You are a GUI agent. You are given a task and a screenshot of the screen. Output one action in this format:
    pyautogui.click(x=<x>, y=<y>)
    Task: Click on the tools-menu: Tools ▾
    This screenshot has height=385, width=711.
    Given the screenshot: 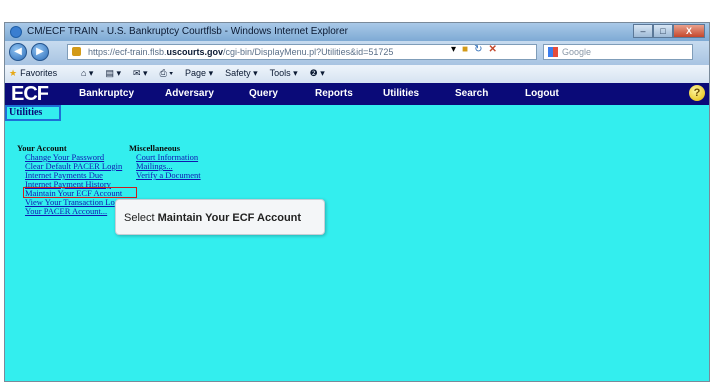 What is the action you would take?
    pyautogui.click(x=284, y=73)
    